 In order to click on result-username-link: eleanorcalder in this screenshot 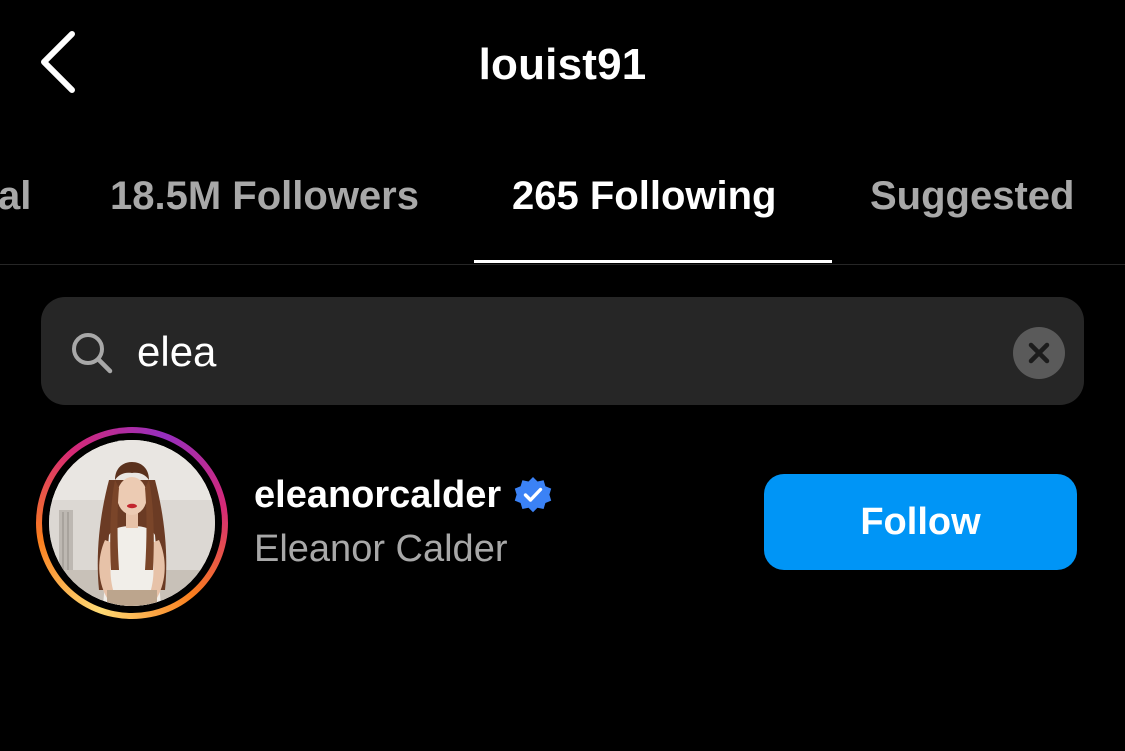, I will do `click(403, 495)`.